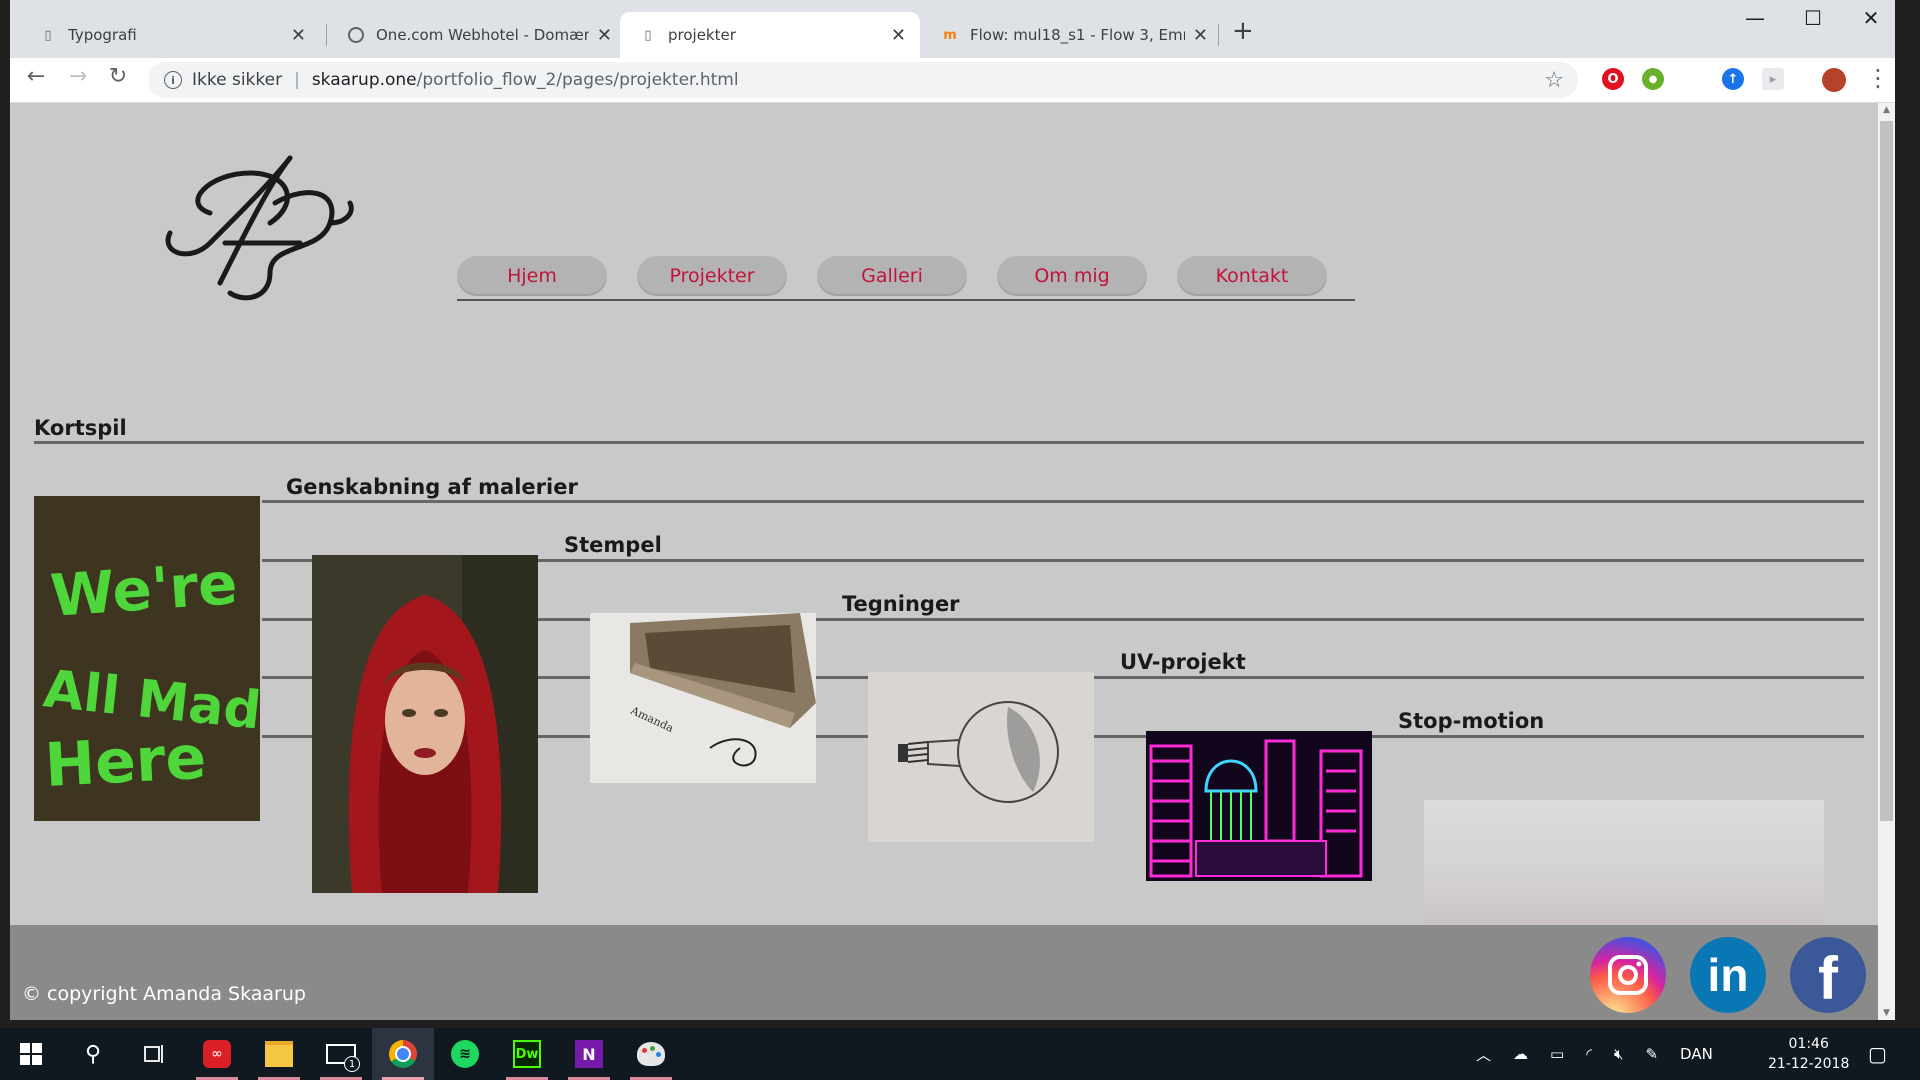 The image size is (1920, 1080). I want to click on url-host: skaarup.one, so click(364, 80).